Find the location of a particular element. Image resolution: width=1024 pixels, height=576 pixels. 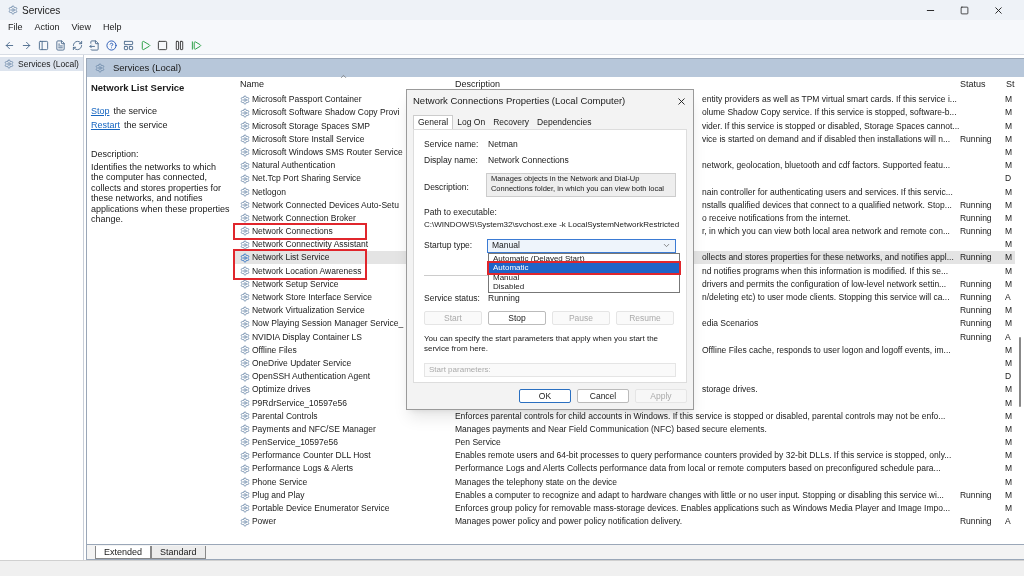

menu-item: View is located at coordinates (81, 28).